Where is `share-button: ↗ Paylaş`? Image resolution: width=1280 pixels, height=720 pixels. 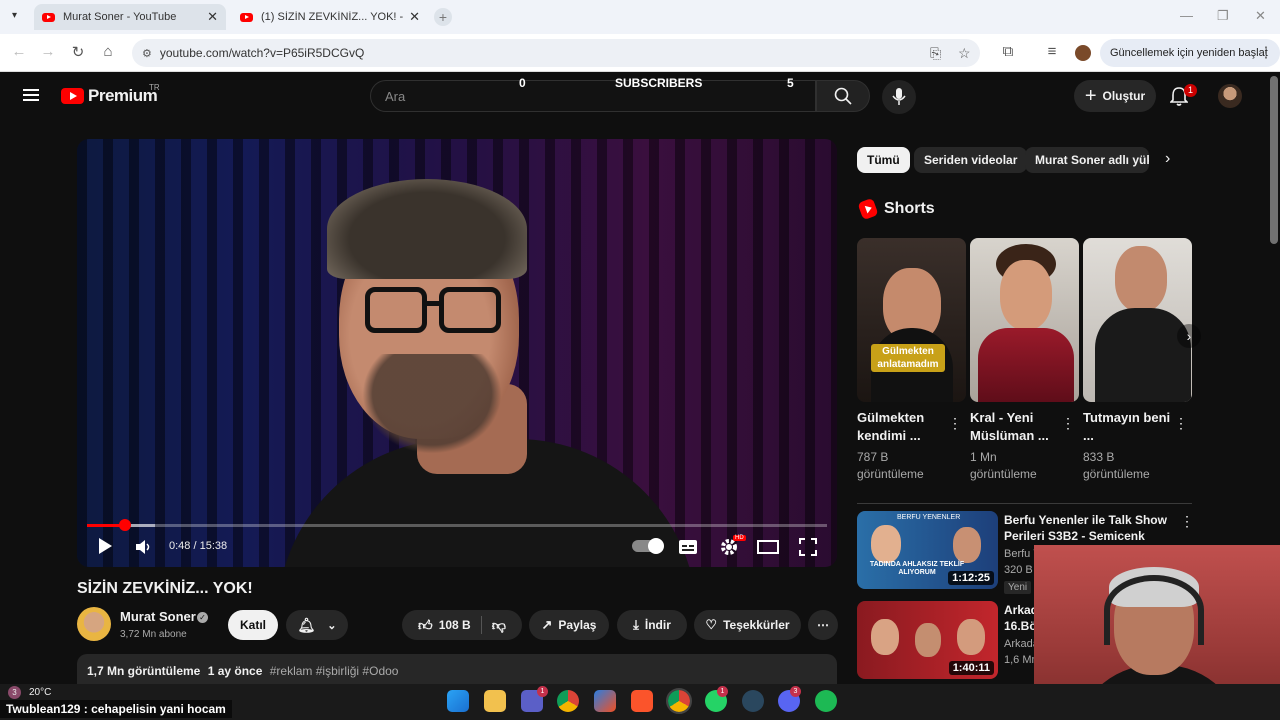 share-button: ↗ Paylaş is located at coordinates (569, 625).